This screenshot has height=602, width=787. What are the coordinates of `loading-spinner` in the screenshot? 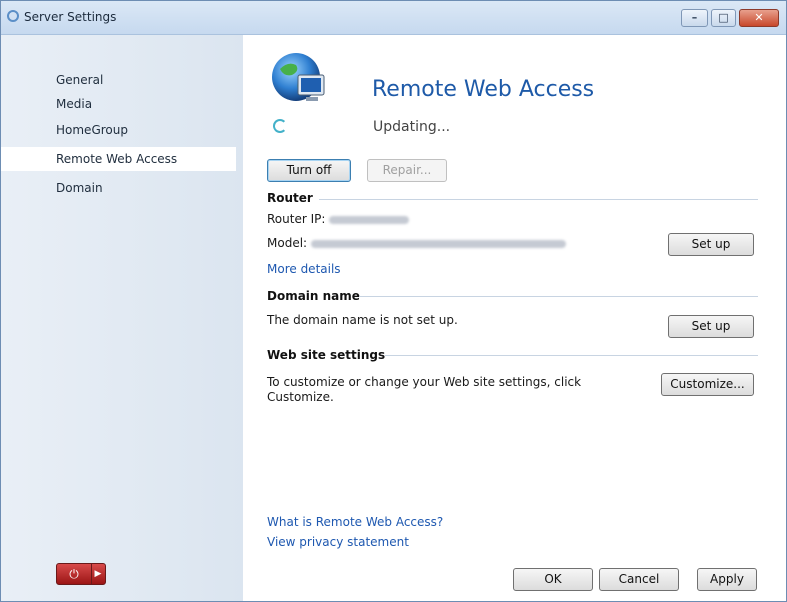 It's located at (280, 126).